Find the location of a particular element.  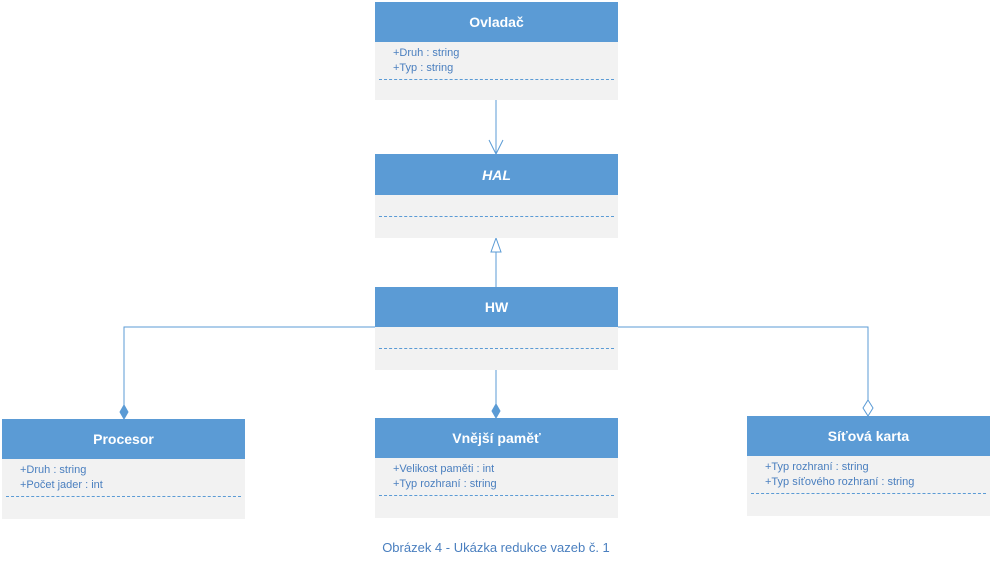

class-ovladac: Ovladač +Druh : string +Typ : string is located at coordinates (496, 51).